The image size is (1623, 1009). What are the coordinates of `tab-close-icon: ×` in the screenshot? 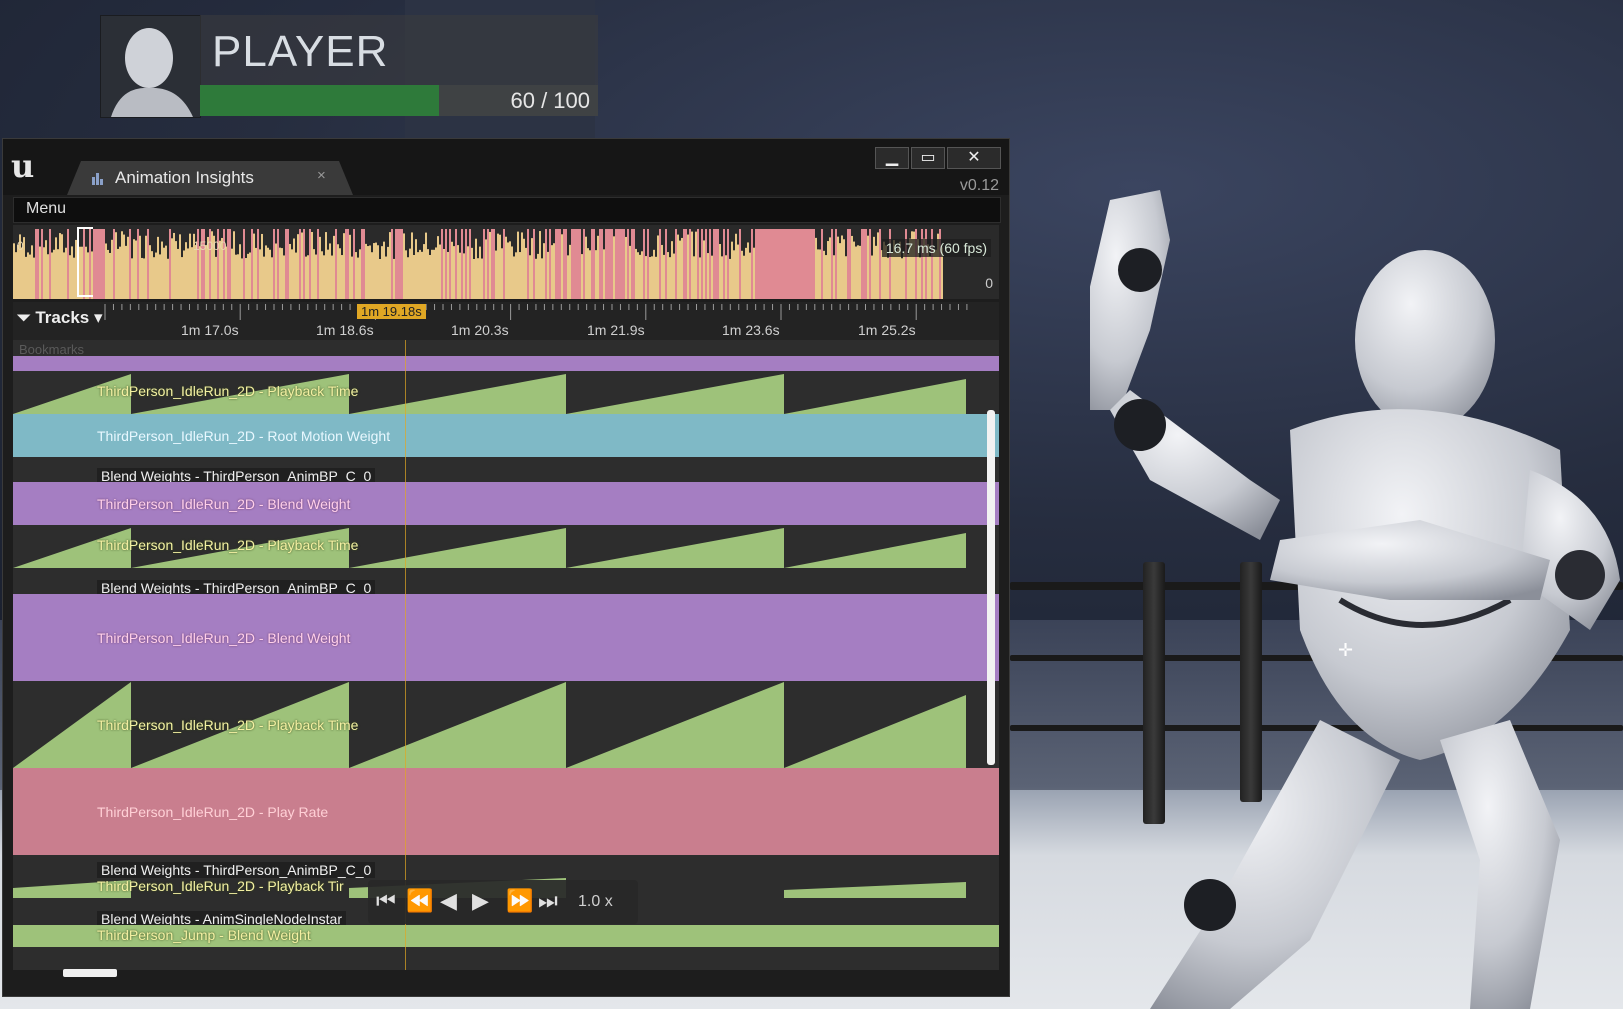 It's located at (321, 175).